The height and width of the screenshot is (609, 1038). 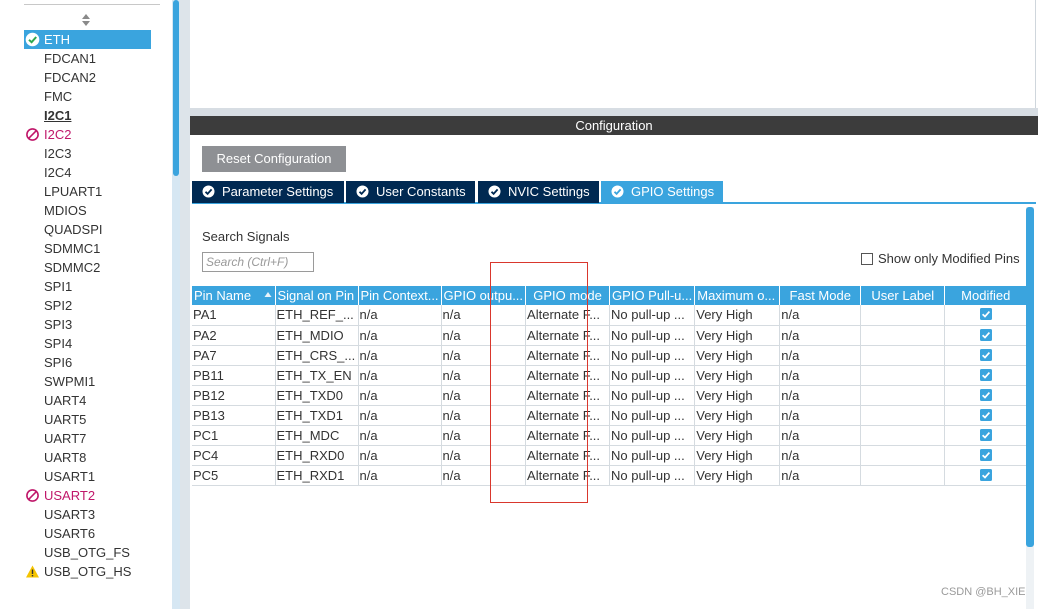 I want to click on peripheral-item-spi4: SPI4, so click(x=87, y=343).